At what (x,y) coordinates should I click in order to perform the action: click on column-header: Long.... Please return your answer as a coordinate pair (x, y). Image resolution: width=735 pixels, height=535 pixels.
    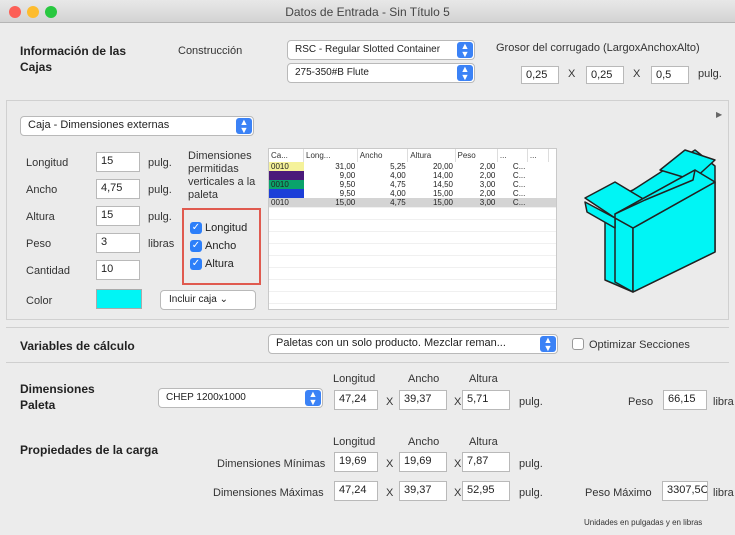
    Looking at the image, I should click on (330, 155).